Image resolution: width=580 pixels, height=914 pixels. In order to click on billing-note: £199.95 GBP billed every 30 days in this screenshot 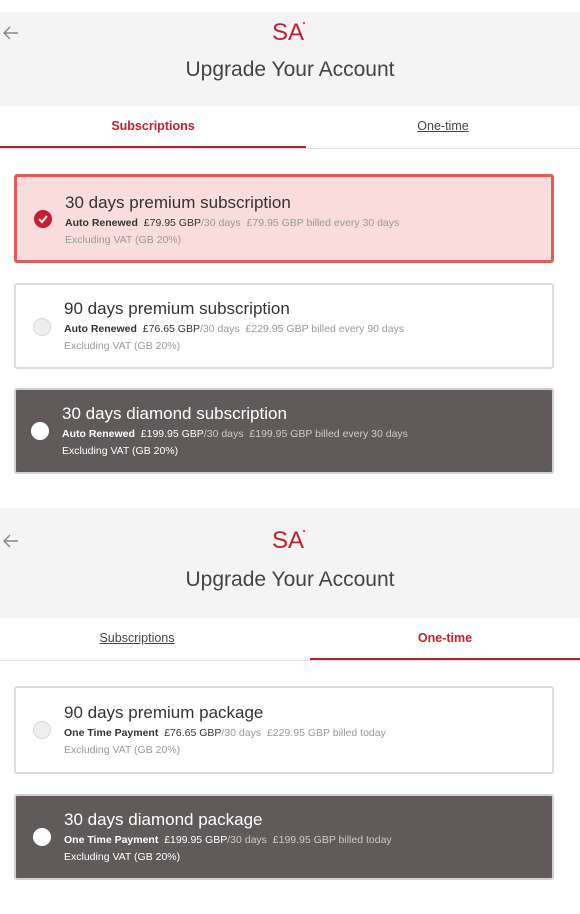, I will do `click(328, 434)`.